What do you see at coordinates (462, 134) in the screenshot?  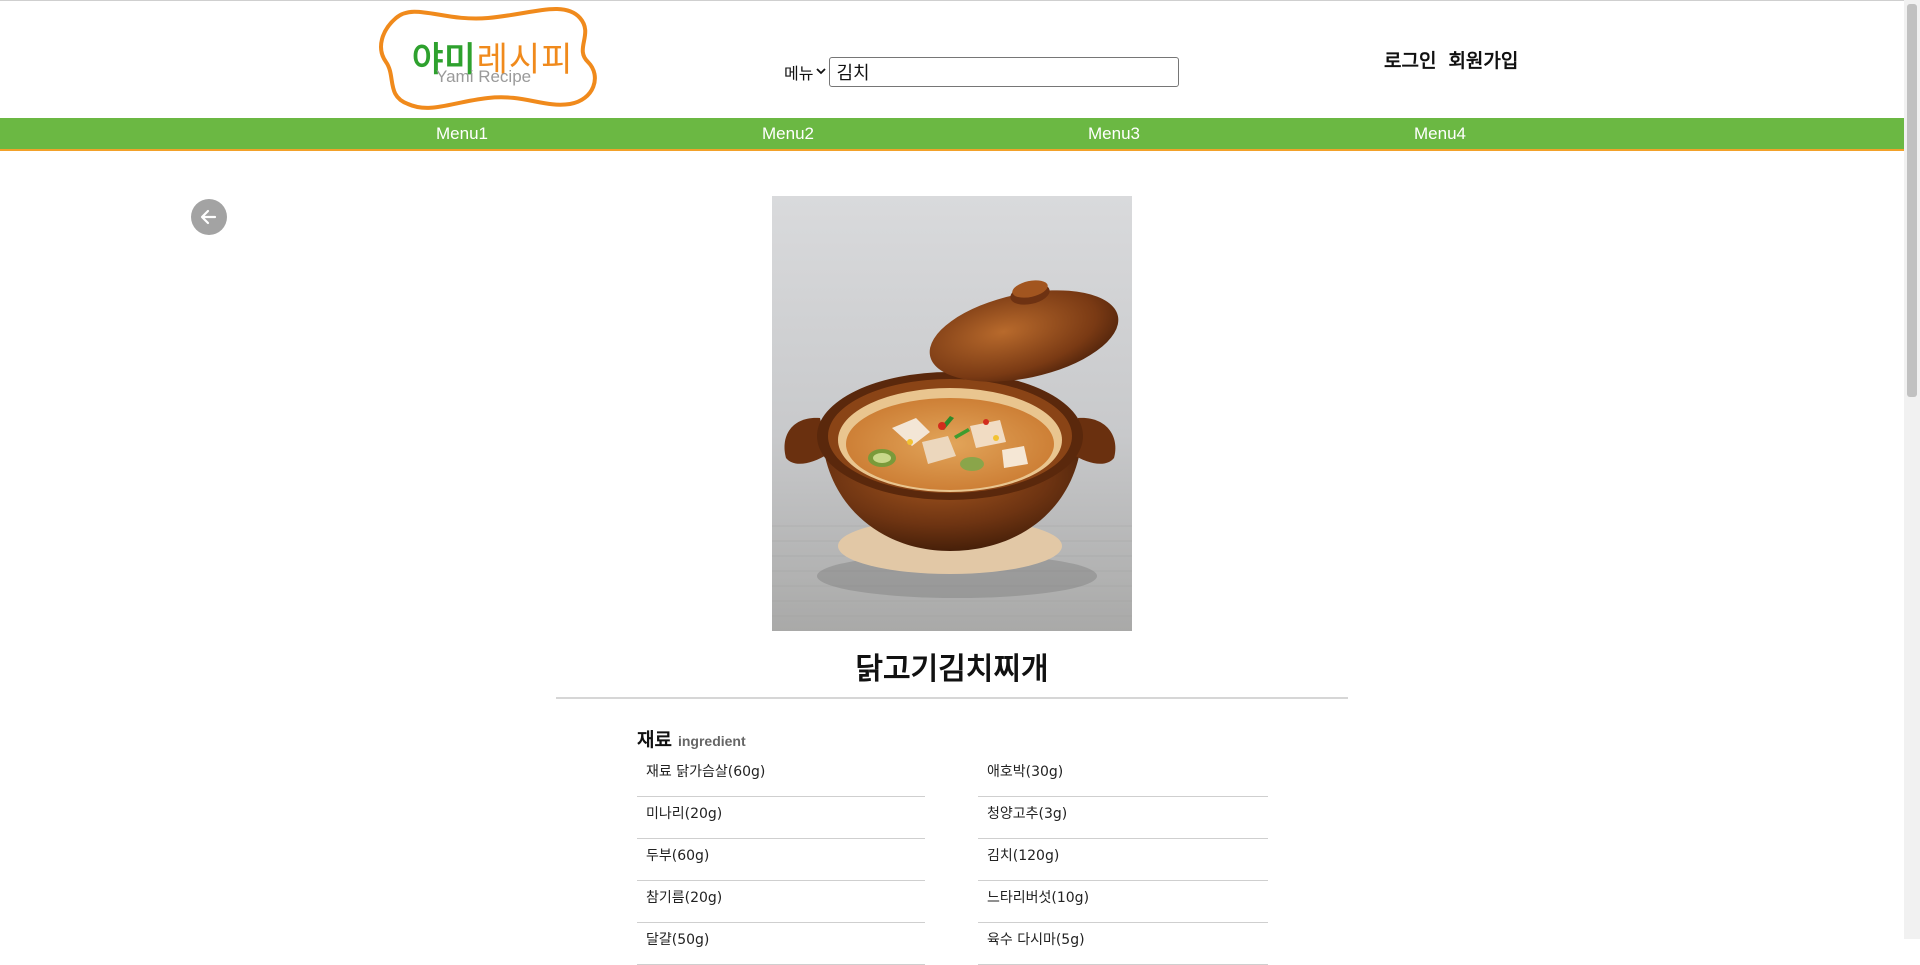 I see `nav-item-menu1: Menu1` at bounding box center [462, 134].